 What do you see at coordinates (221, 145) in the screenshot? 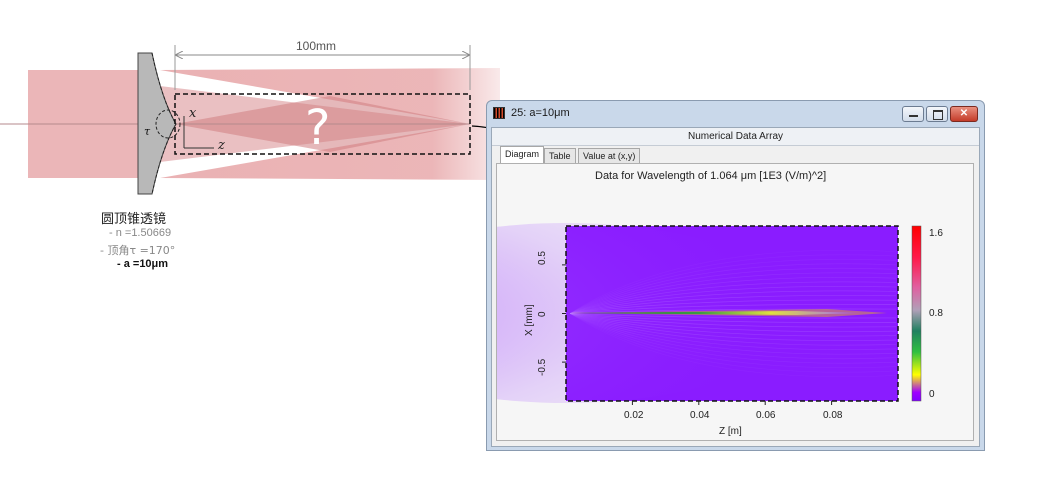
I see `axis-z-label: z` at bounding box center [221, 145].